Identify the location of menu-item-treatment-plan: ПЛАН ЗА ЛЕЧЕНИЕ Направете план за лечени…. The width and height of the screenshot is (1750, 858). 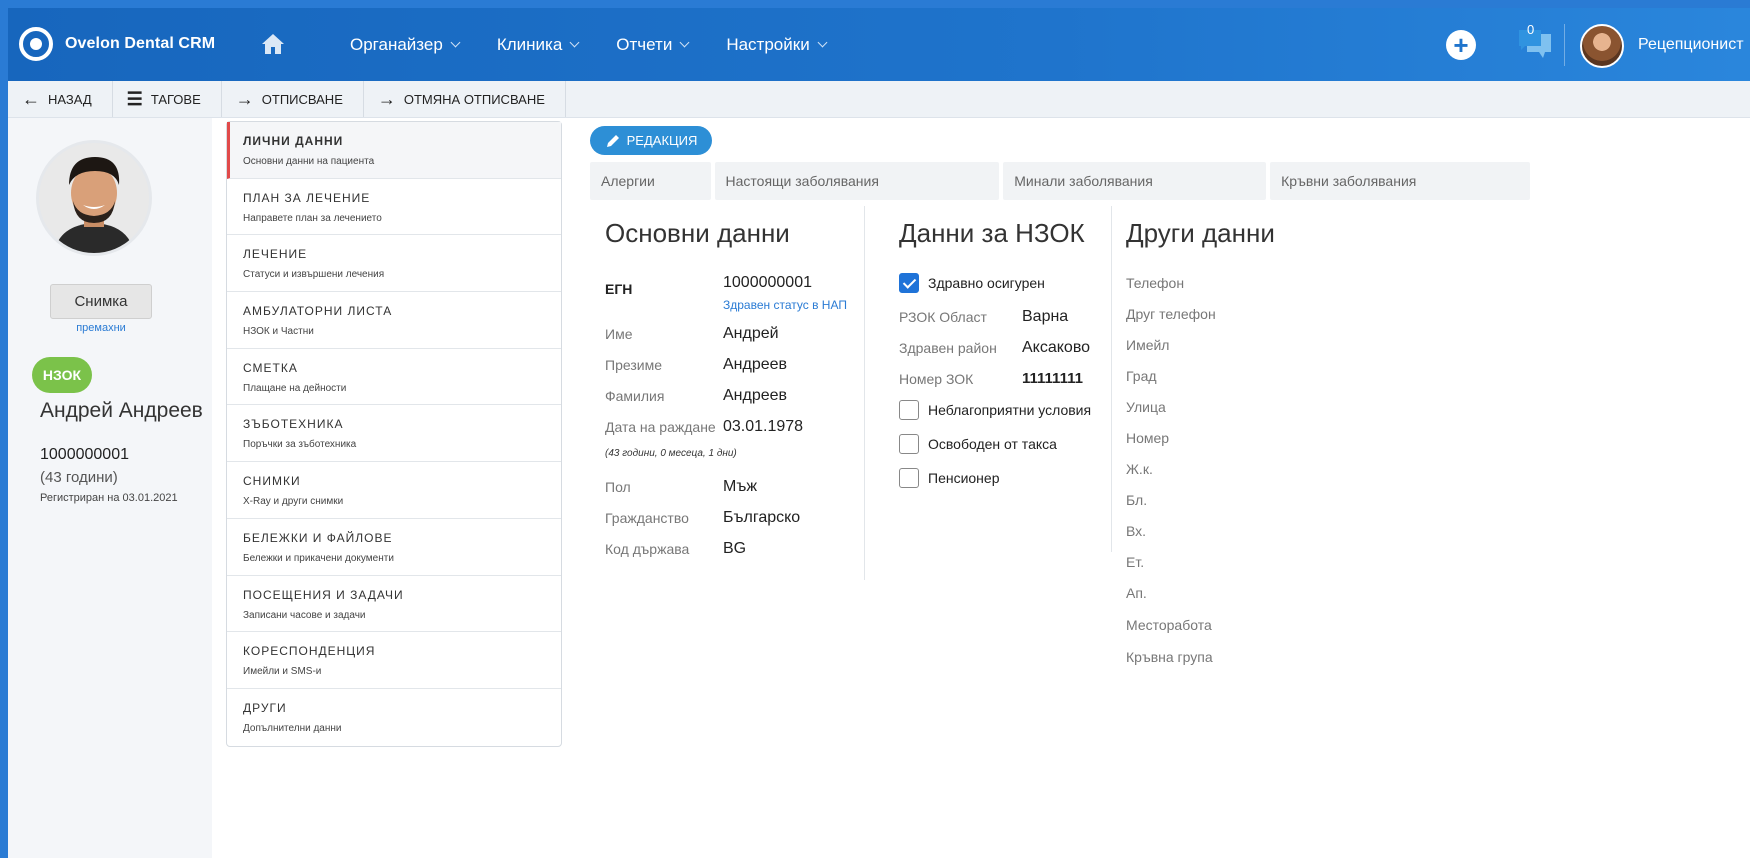
(394, 207).